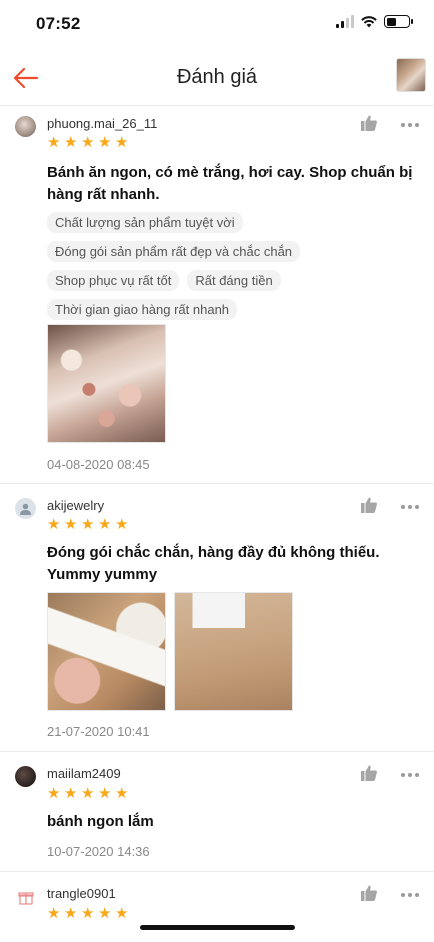 The width and height of the screenshot is (434, 942). What do you see at coordinates (100, 821) in the screenshot?
I see `review-comment: bánh ngon lắm` at bounding box center [100, 821].